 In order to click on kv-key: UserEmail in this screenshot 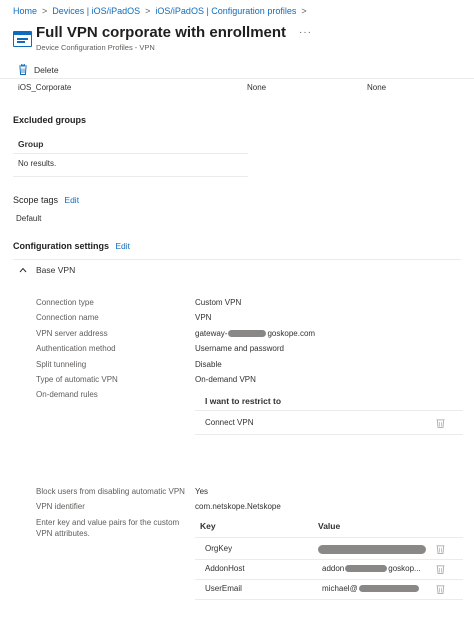, I will do `click(223, 588)`.